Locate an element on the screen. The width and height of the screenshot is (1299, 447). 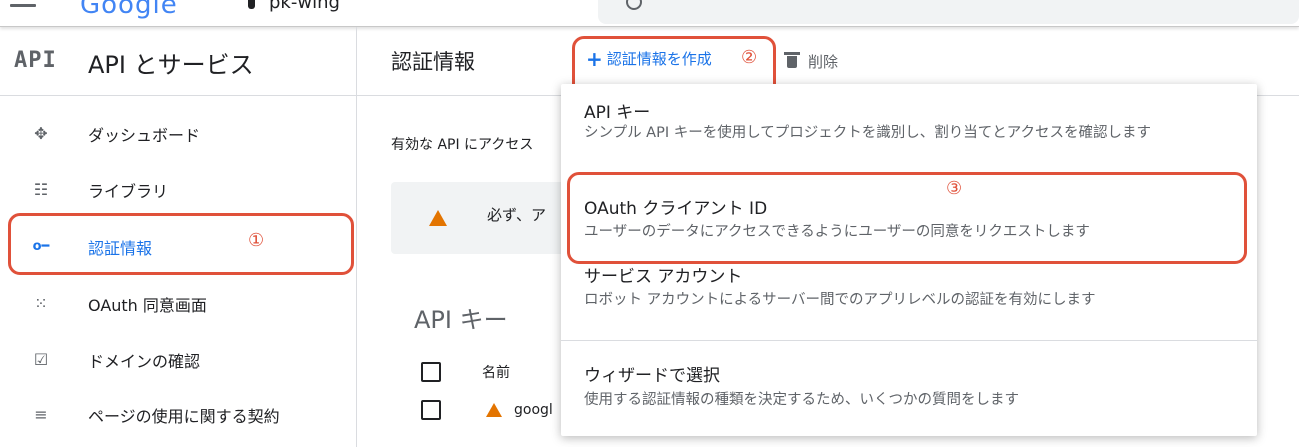
project-selector: pk-wing is located at coordinates (294, 6).